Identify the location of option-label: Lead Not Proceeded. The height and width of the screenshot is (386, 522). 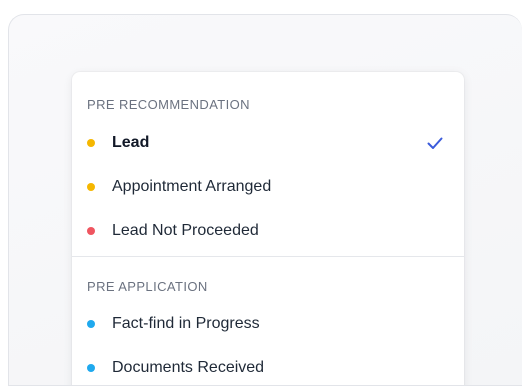
(185, 230).